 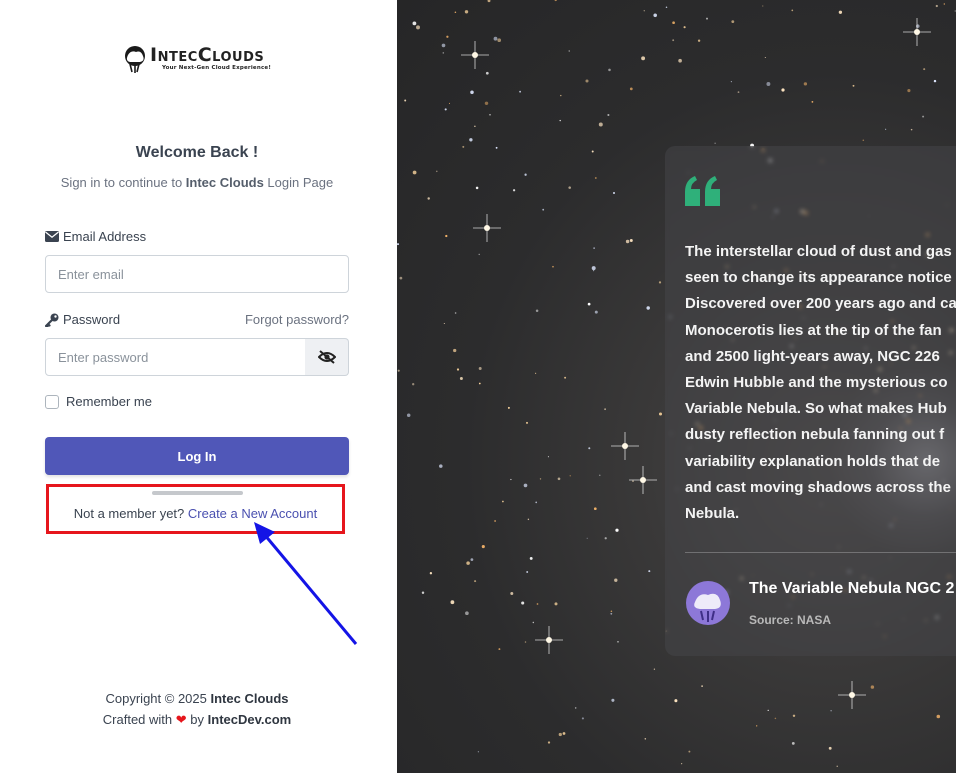 What do you see at coordinates (224, 182) in the screenshot?
I see `subtitle-brand: Intec Clouds` at bounding box center [224, 182].